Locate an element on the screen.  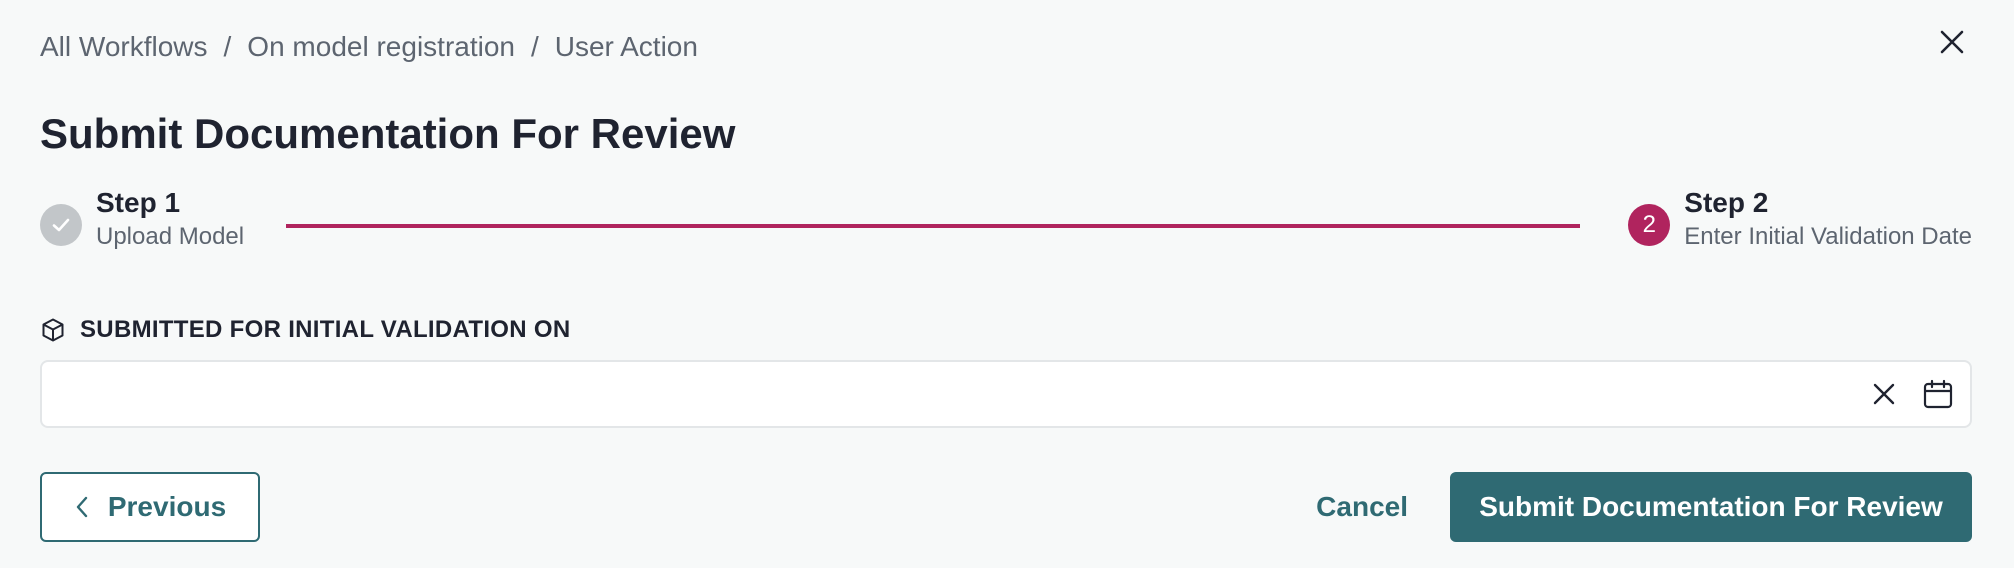
calendar-button is located at coordinates (1938, 394).